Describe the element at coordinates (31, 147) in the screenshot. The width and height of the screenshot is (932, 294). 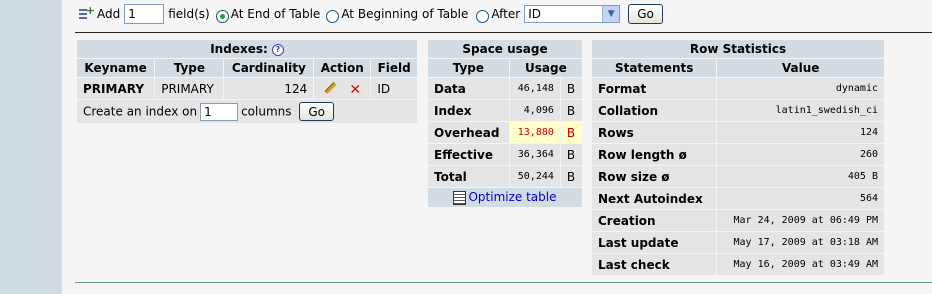
I see `navigation-frame` at that location.